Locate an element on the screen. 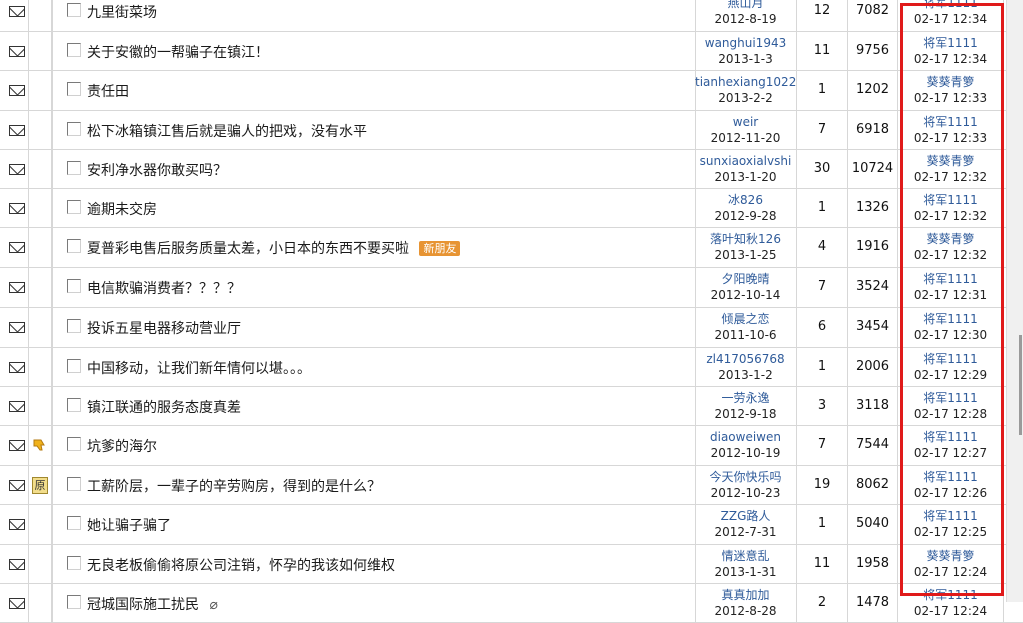 The height and width of the screenshot is (623, 1023). author-link: 真真加加 is located at coordinates (745, 593).